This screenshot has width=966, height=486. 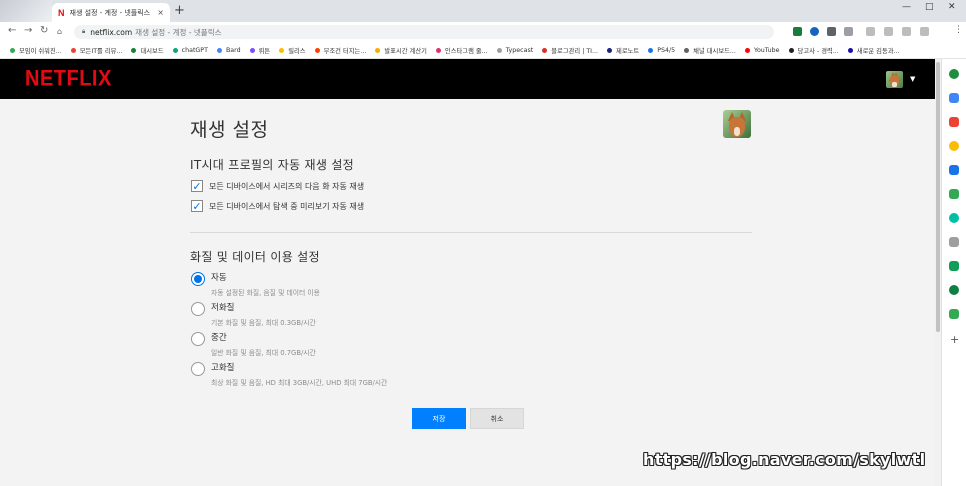 What do you see at coordinates (483, 11) in the screenshot?
I see `tab-strip: N 재생 설정 - 계정 - 넷플릭스 × + — □ ✕` at bounding box center [483, 11].